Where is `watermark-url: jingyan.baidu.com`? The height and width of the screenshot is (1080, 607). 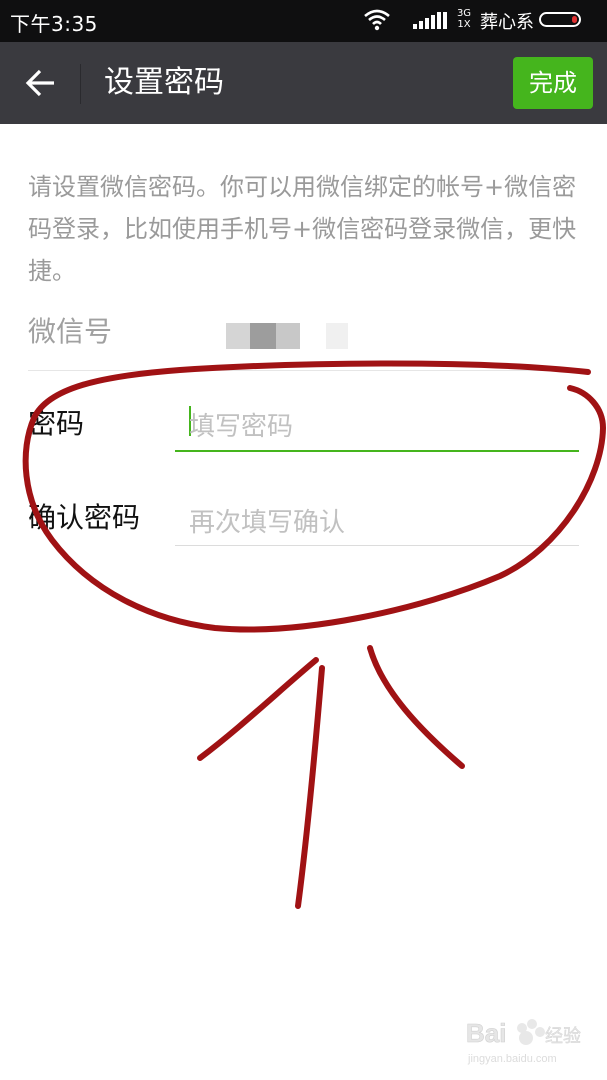 watermark-url: jingyan.baidu.com is located at coordinates (512, 1059).